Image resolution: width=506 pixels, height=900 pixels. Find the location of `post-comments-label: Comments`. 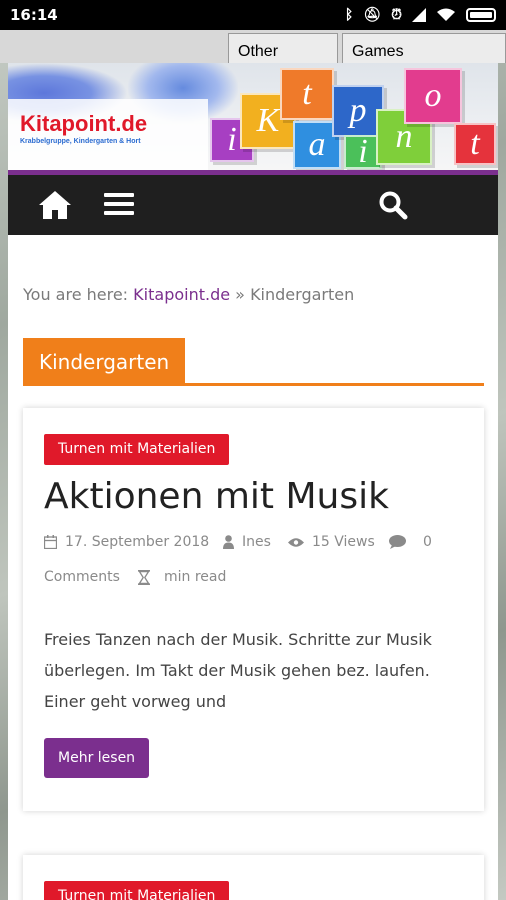

post-comments-label: Comments is located at coordinates (82, 577).